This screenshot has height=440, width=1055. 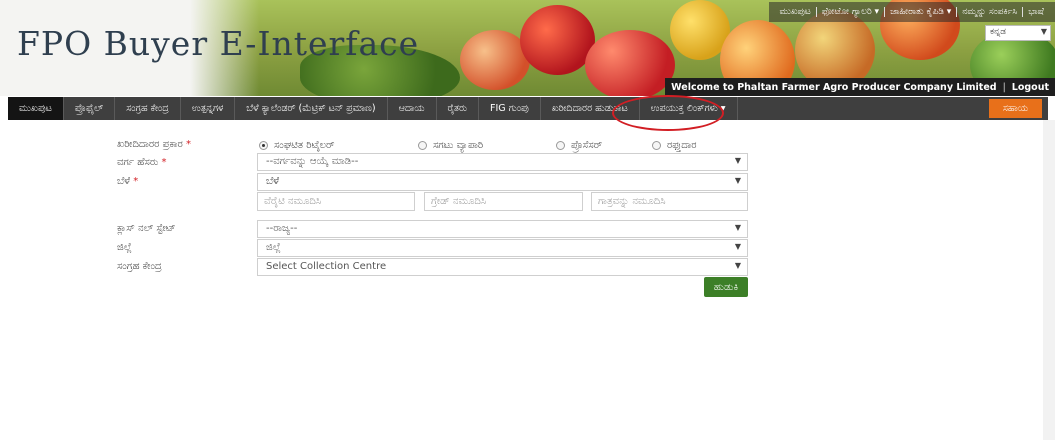 I want to click on category-select: --ವರ್ಗವನ್ನು ಆಯ್ಕೆ ಮಾಡಿ-- ▼, so click(x=502, y=162).